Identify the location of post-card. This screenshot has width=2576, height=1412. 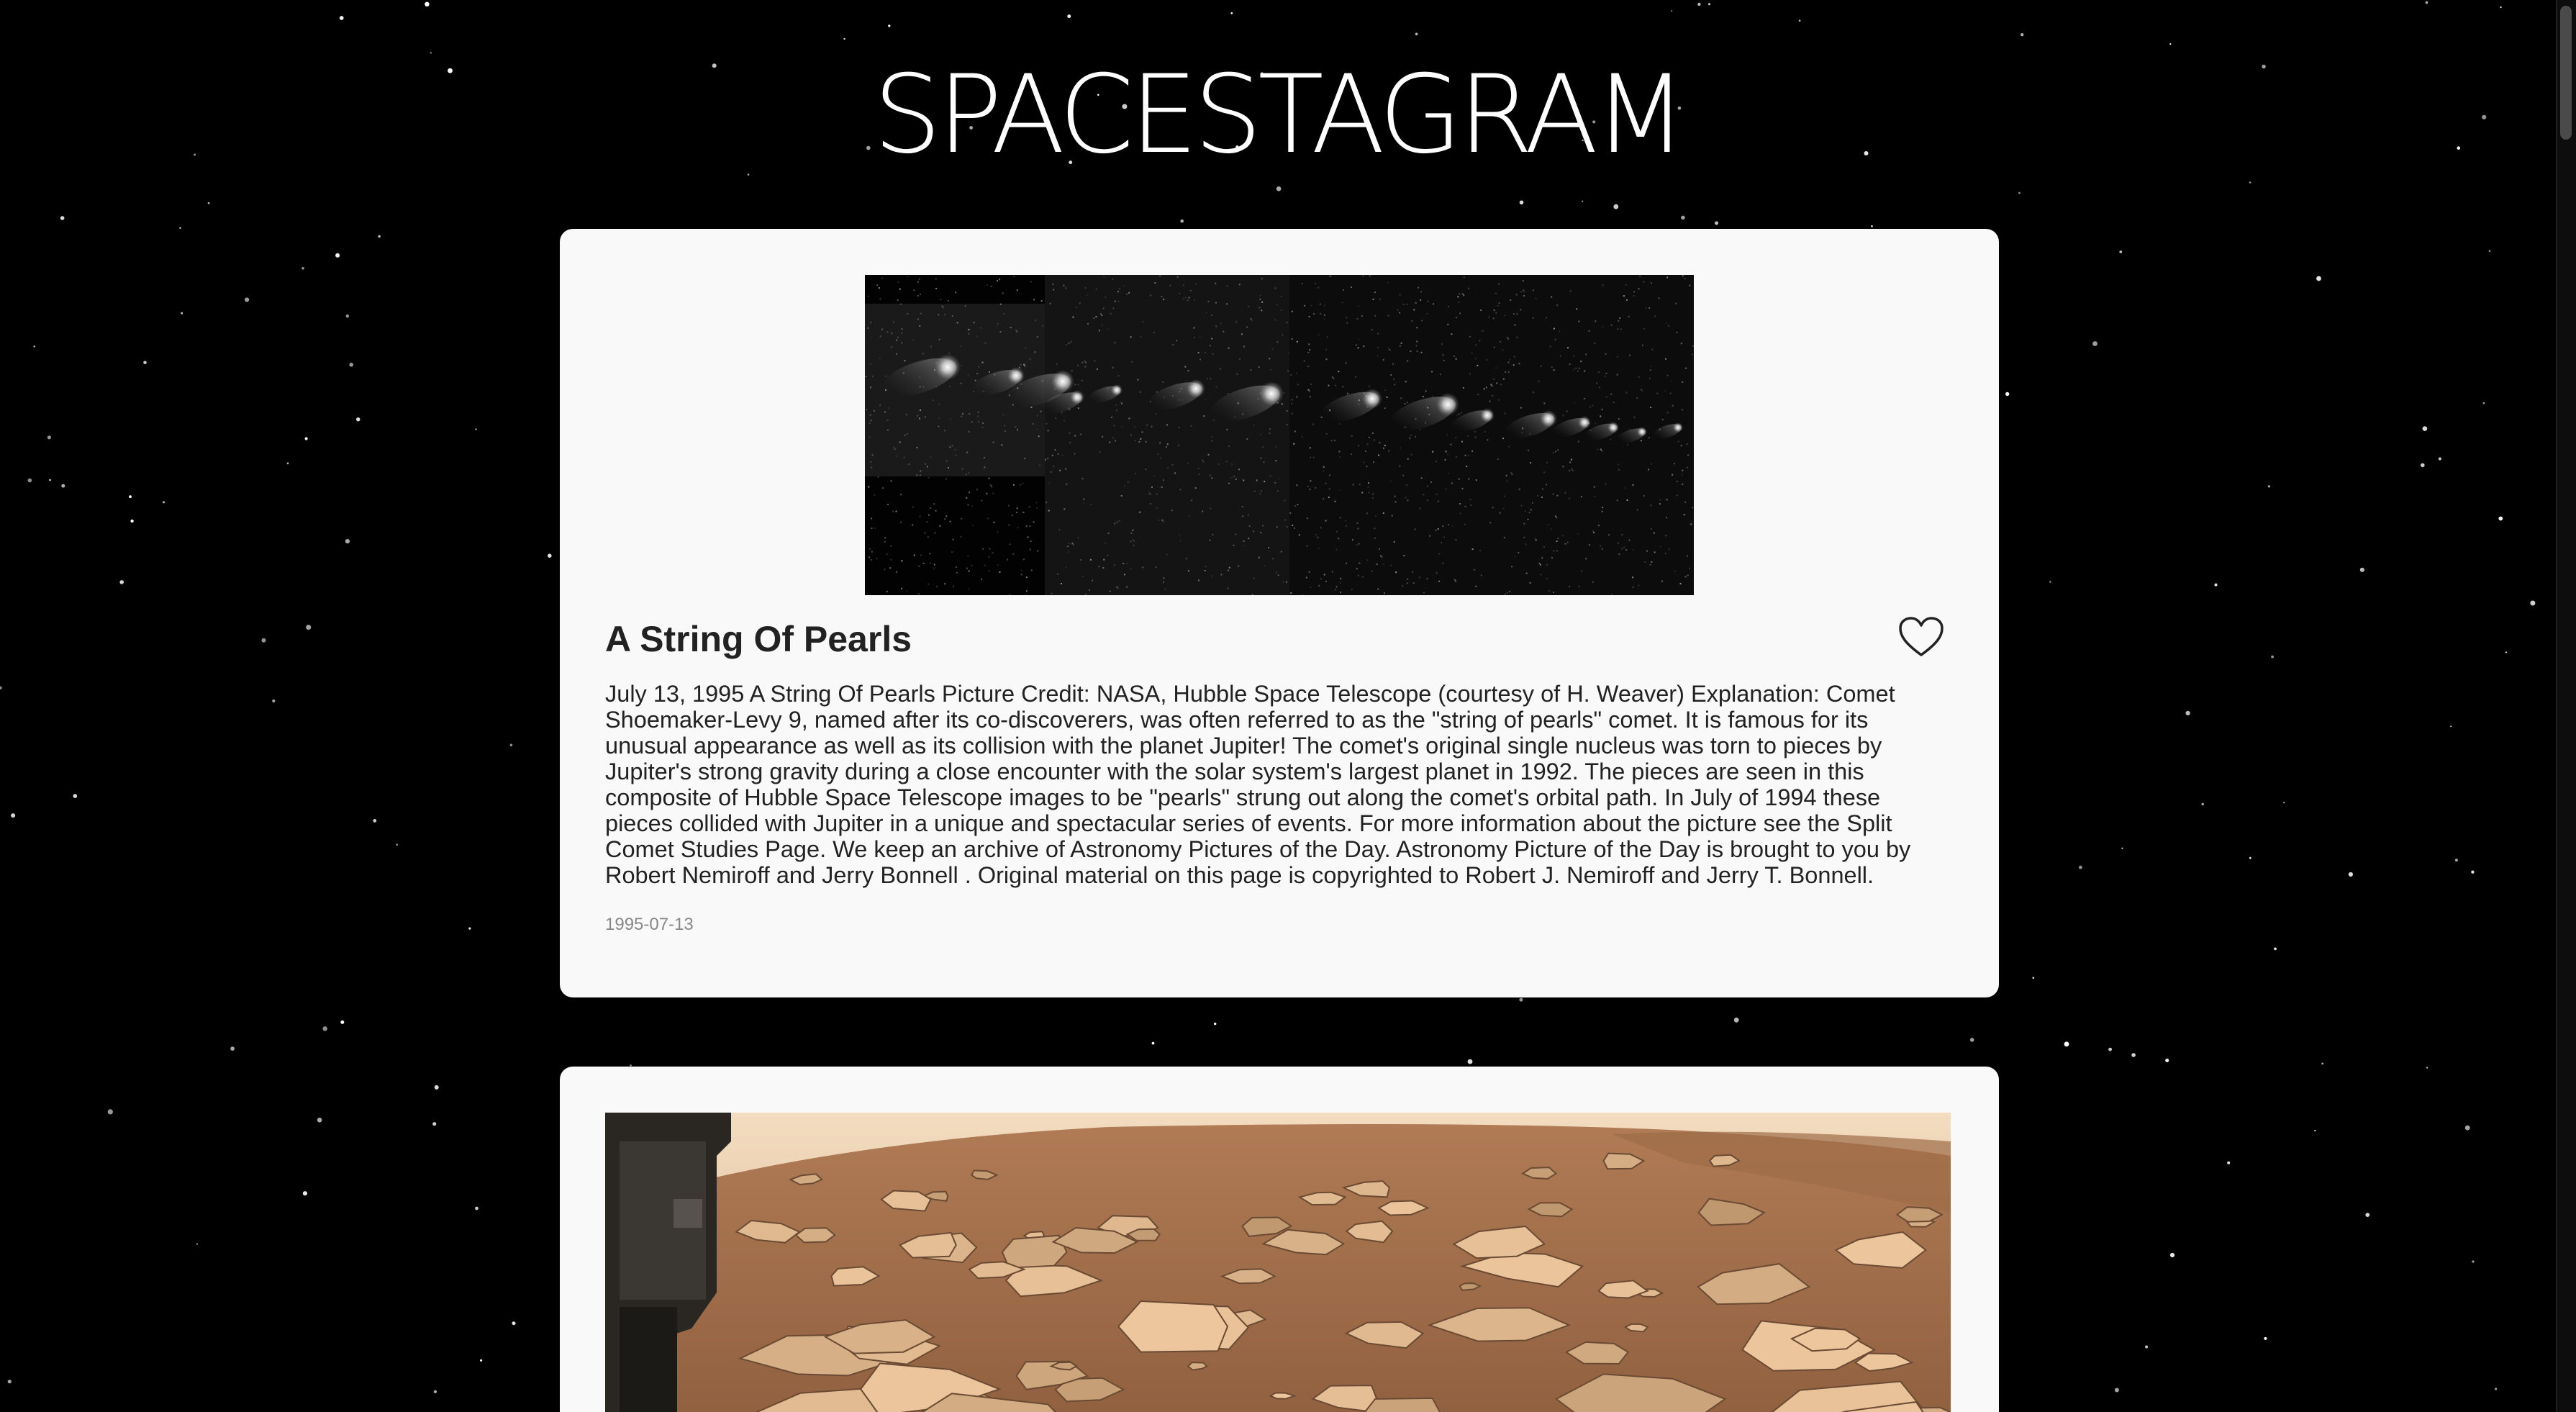
(1279, 1239).